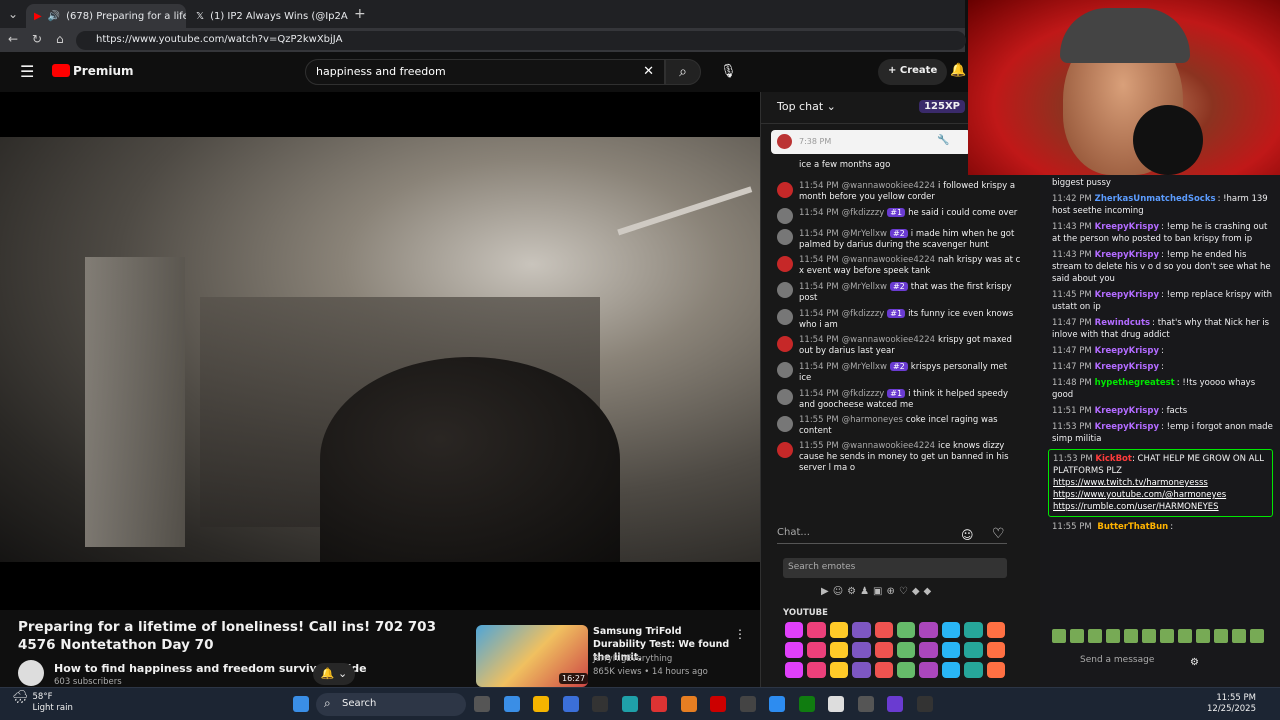 The image size is (1280, 720). I want to click on emote-search-input: Search emotes, so click(895, 568).